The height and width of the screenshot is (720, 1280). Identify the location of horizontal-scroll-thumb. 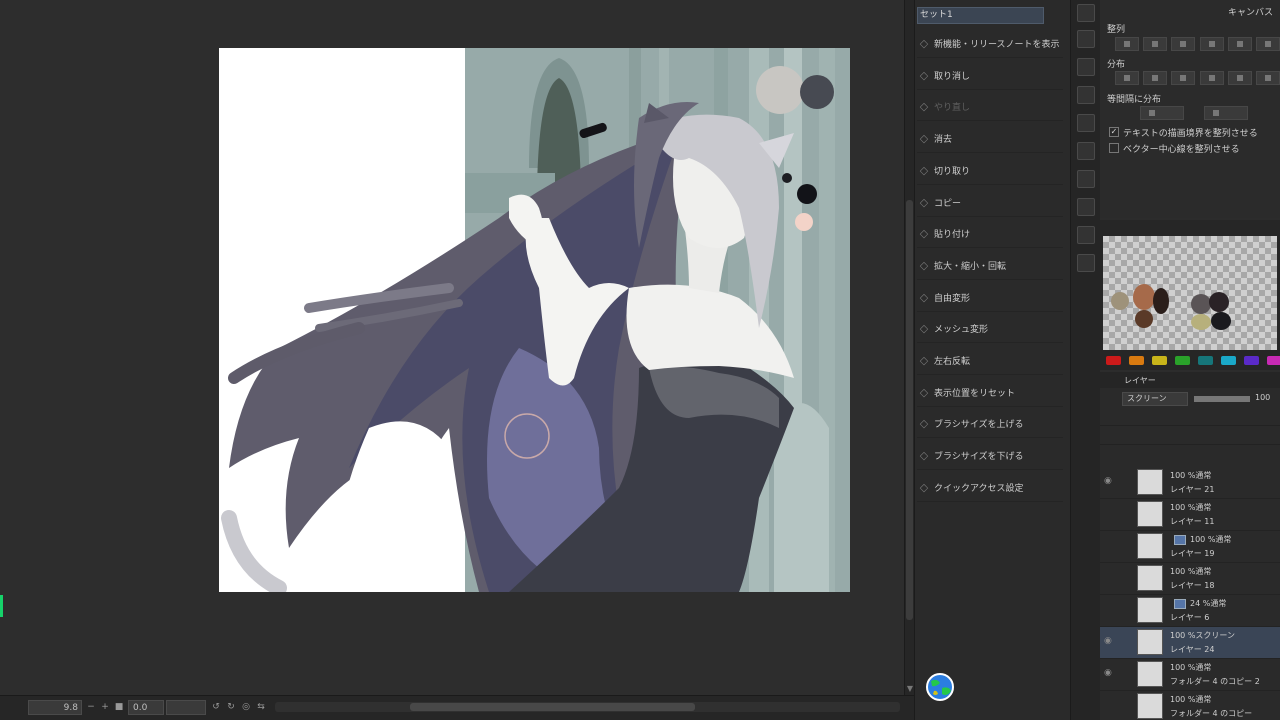
(552, 707).